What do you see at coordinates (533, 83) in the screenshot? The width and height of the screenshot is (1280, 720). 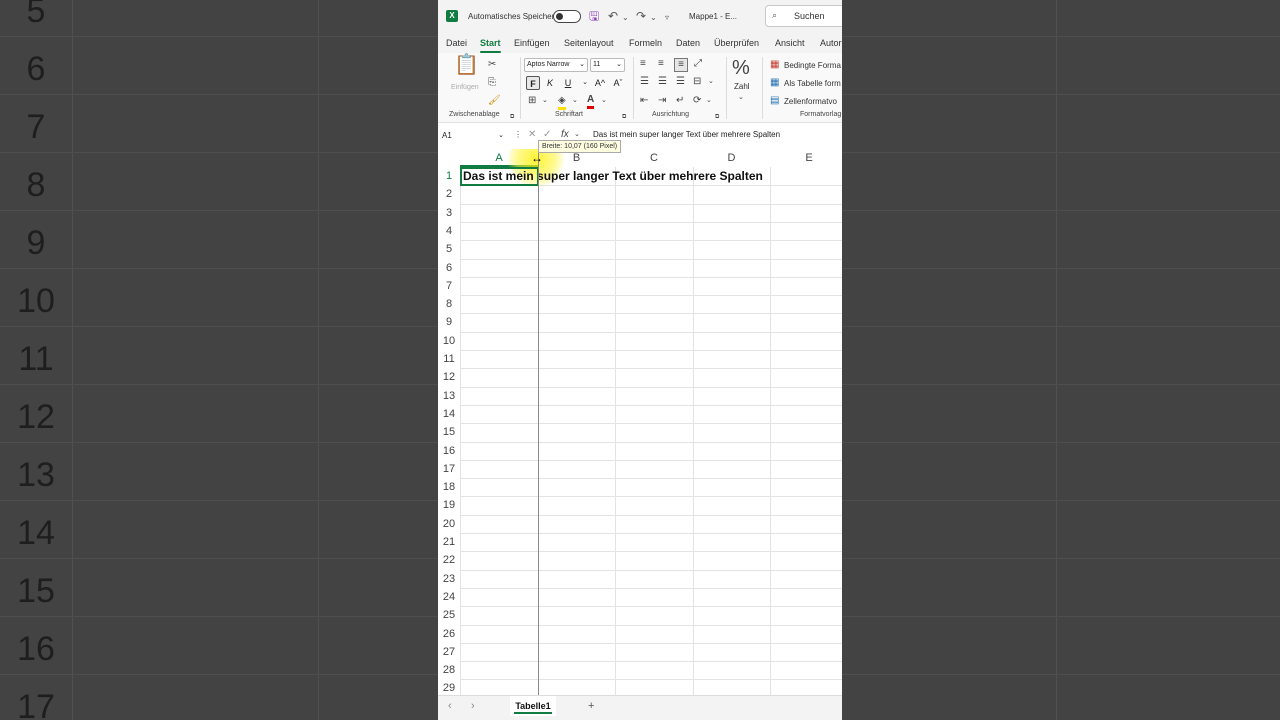 I see `bold-button: F` at bounding box center [533, 83].